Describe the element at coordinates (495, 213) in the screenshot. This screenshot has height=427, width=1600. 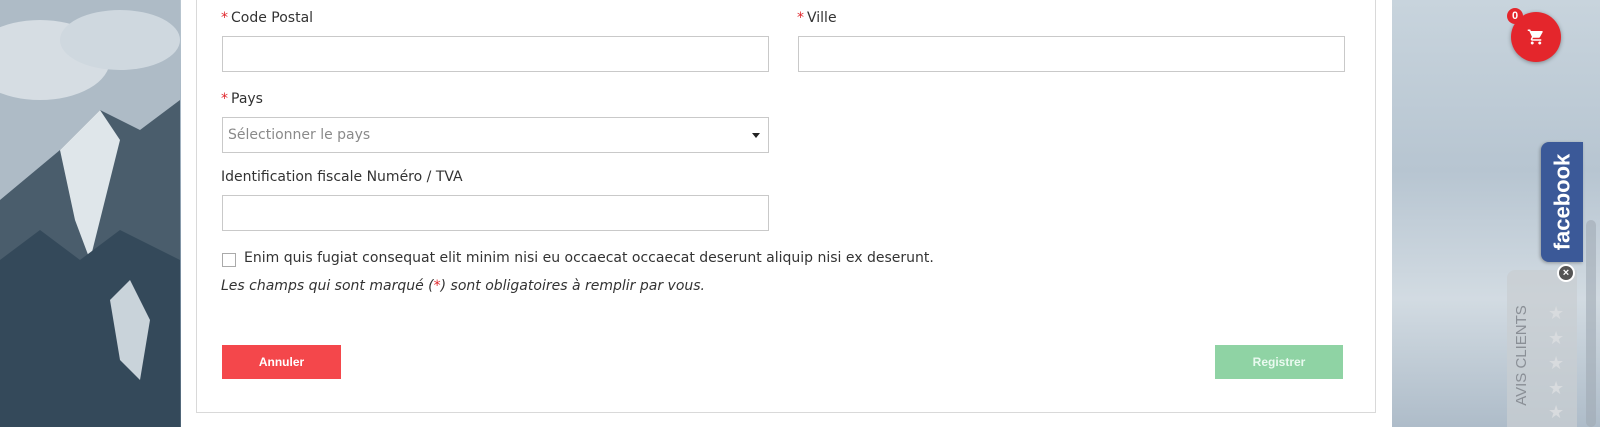
I see `vat-input` at that location.